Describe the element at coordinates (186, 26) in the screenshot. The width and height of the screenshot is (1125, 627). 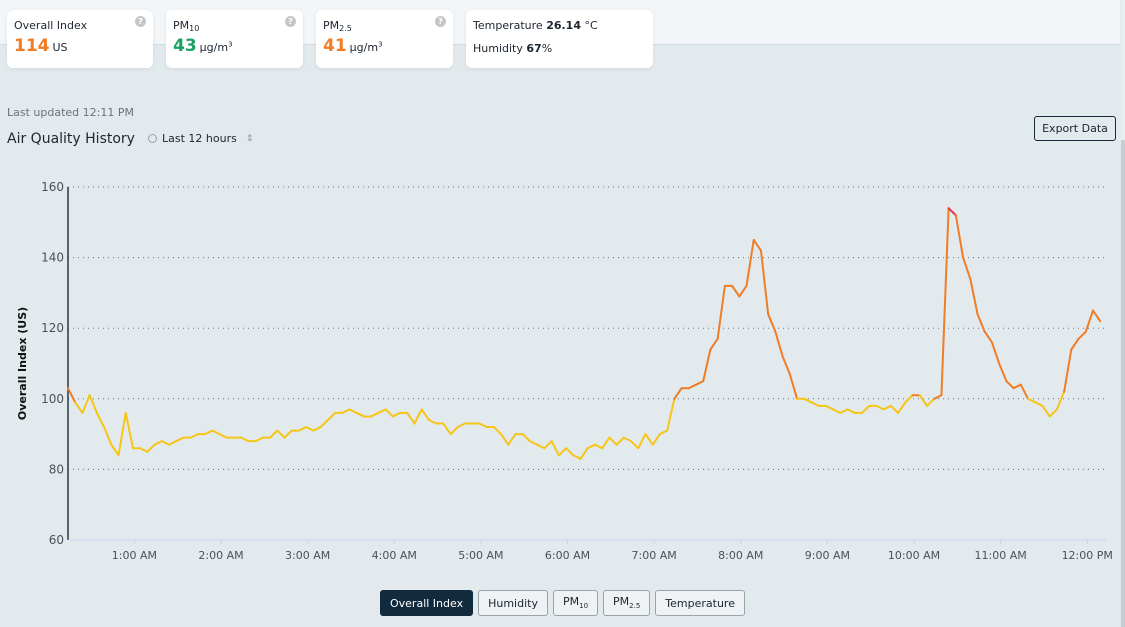
I see `card-label: PM10` at that location.